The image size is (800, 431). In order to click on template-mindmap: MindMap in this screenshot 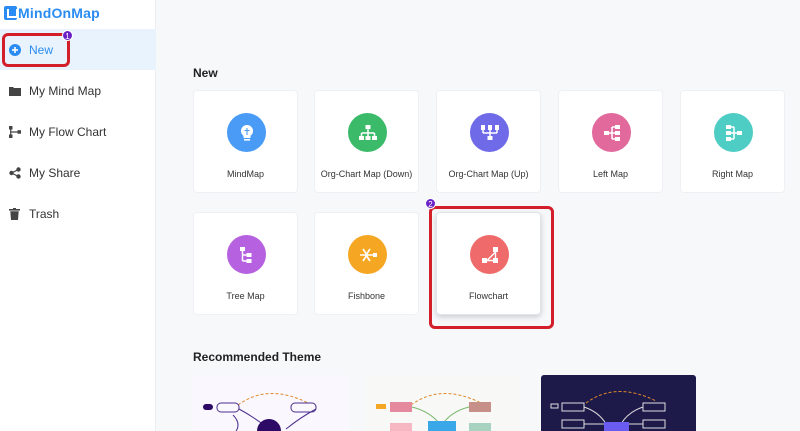, I will do `click(245, 141)`.